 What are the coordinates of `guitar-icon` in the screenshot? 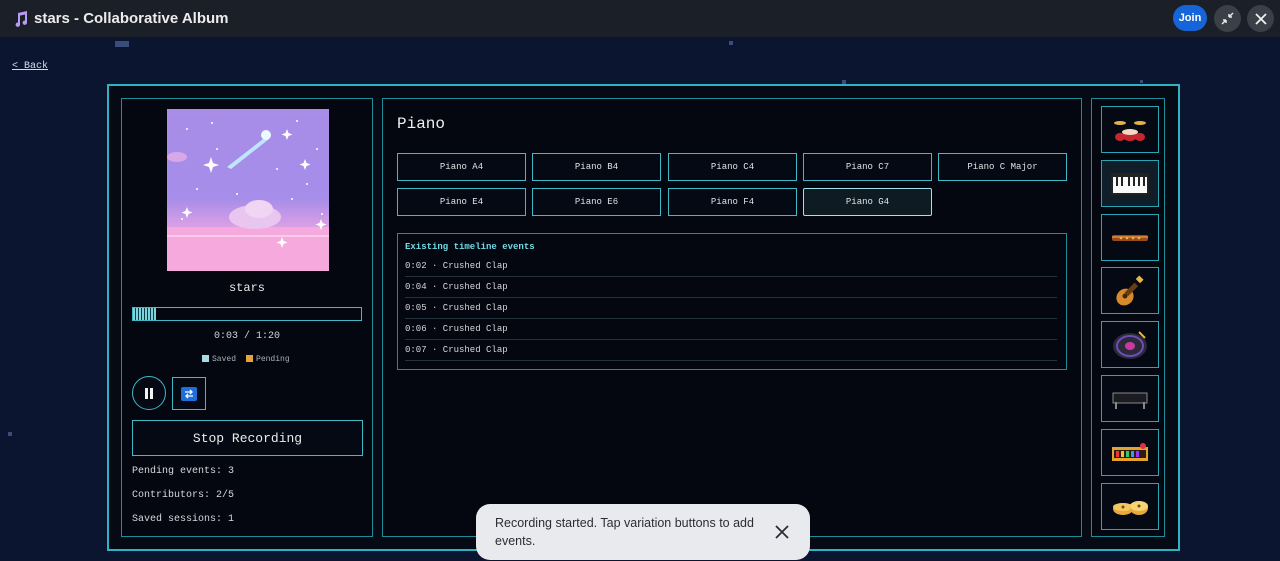 It's located at (1130, 289).